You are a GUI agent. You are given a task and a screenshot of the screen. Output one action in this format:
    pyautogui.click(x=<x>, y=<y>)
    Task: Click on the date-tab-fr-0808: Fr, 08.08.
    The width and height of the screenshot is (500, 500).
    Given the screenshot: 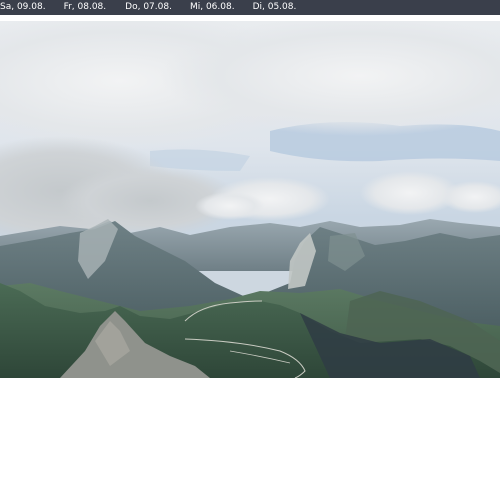 What is the action you would take?
    pyautogui.click(x=85, y=7)
    